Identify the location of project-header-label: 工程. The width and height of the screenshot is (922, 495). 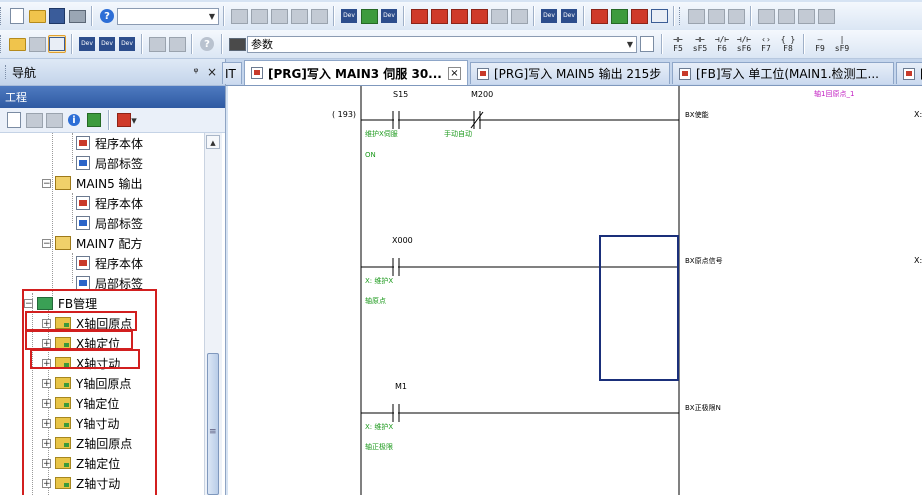
(16, 97).